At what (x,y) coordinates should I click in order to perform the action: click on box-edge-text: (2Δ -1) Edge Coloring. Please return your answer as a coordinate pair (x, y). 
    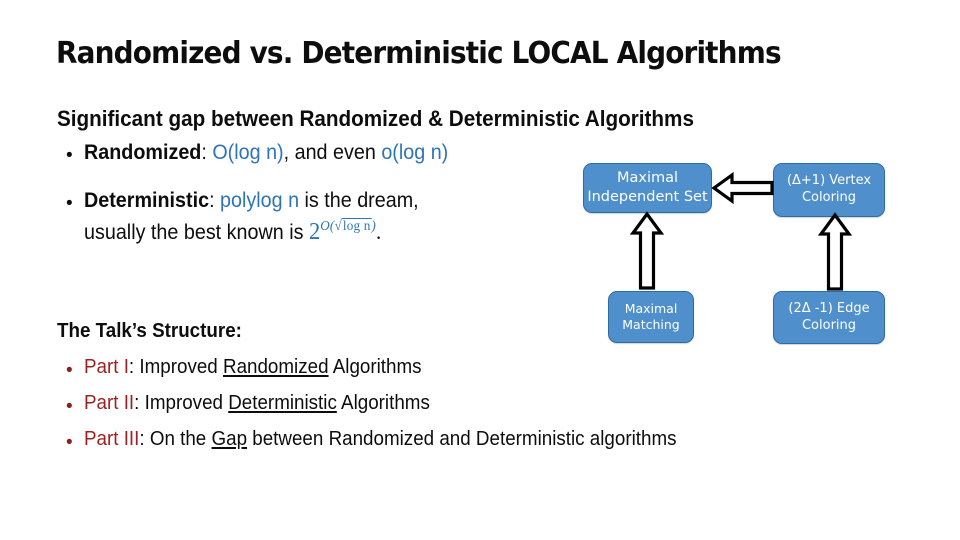
    Looking at the image, I should click on (829, 317).